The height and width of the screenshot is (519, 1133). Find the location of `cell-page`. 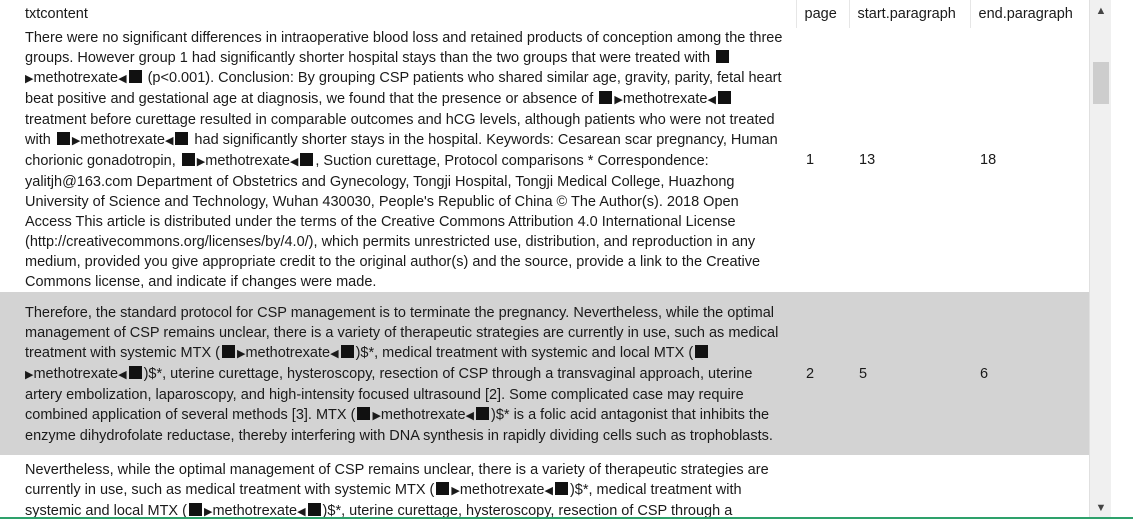

cell-page is located at coordinates (822, 487).